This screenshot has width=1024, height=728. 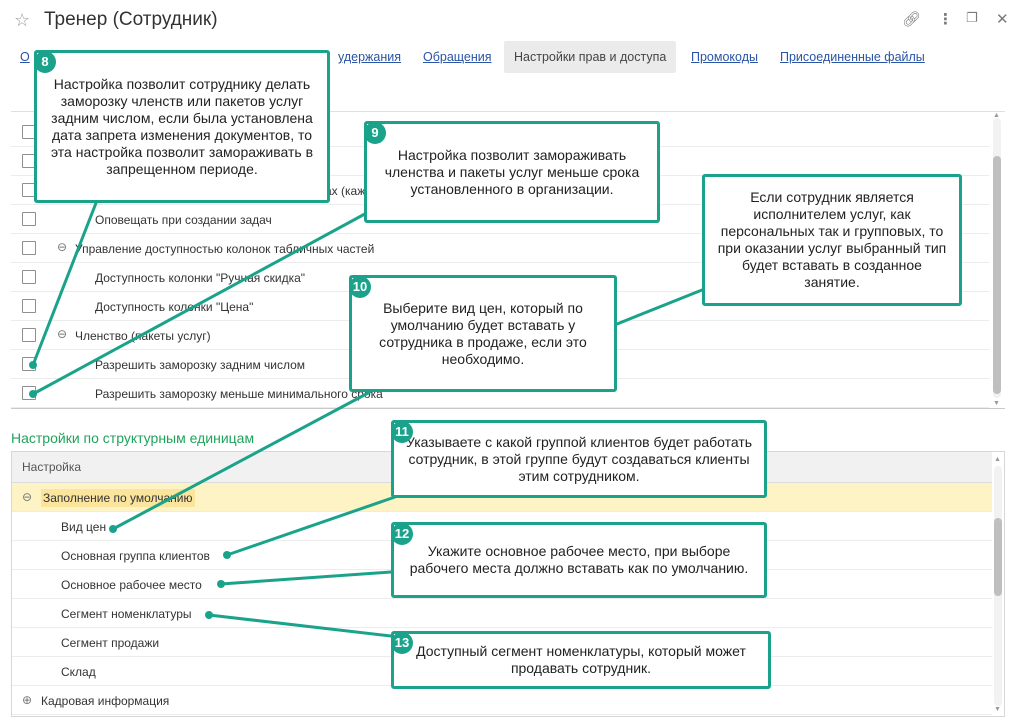 I want to click on tab-access-rights: Настройки прав и доступа, so click(x=590, y=57).